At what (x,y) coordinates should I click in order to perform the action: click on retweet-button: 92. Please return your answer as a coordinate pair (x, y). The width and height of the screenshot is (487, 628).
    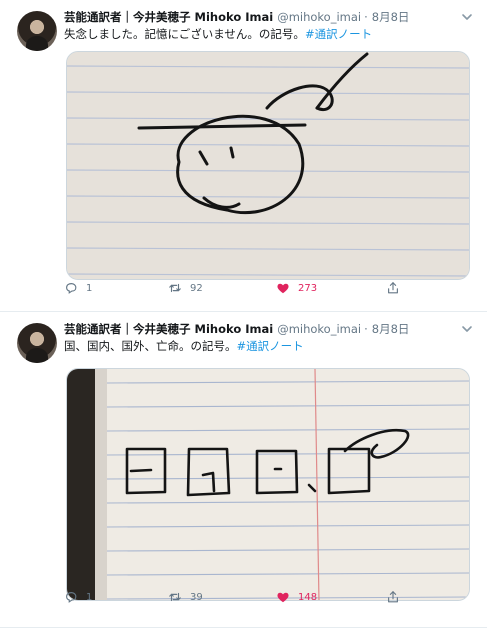
    Looking at the image, I should click on (185, 288).